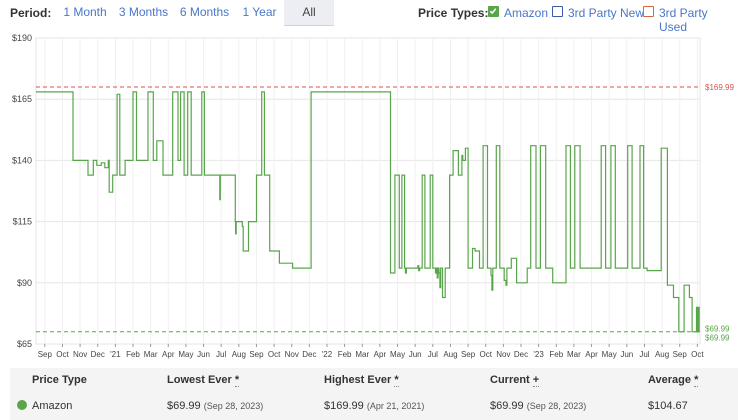 The image size is (738, 420). What do you see at coordinates (673, 380) in the screenshot?
I see `header-average: Average *` at bounding box center [673, 380].